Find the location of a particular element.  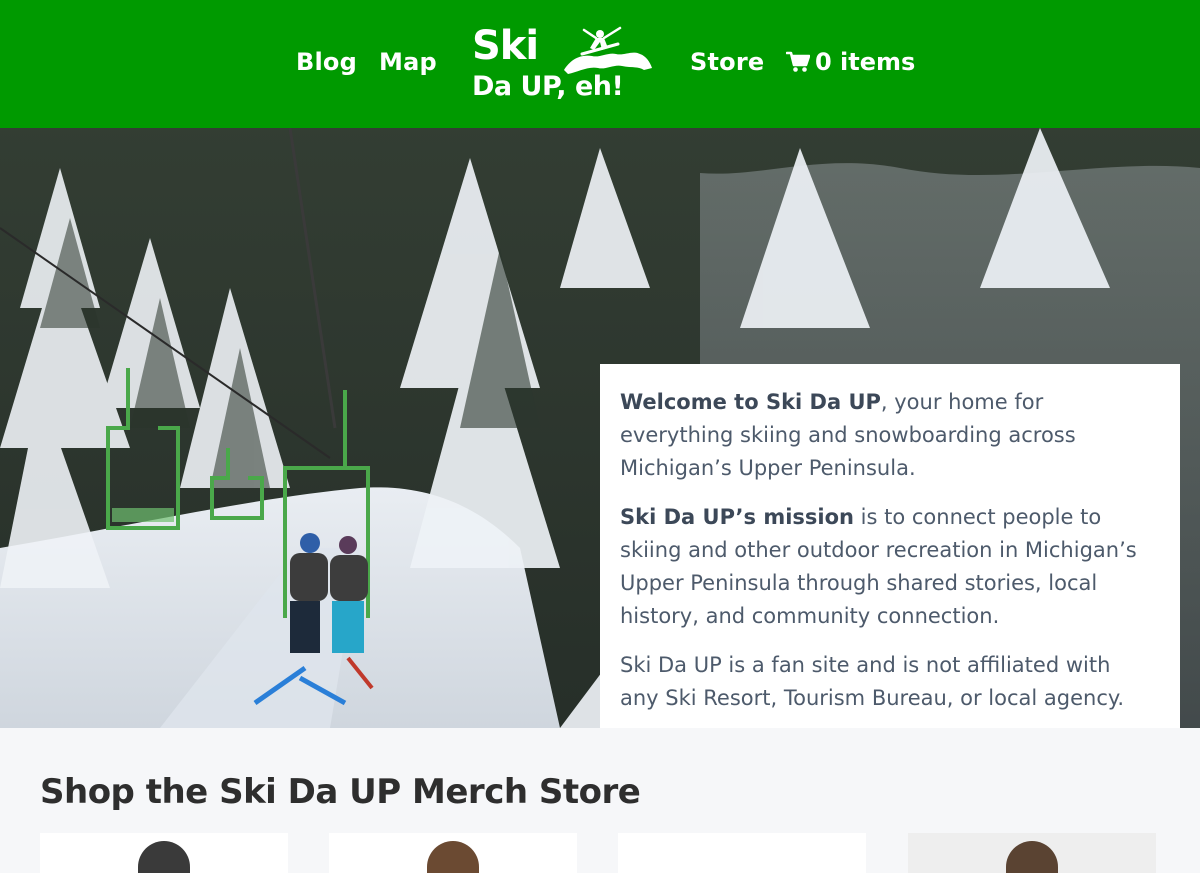

nav-blog: Blog is located at coordinates (326, 62).